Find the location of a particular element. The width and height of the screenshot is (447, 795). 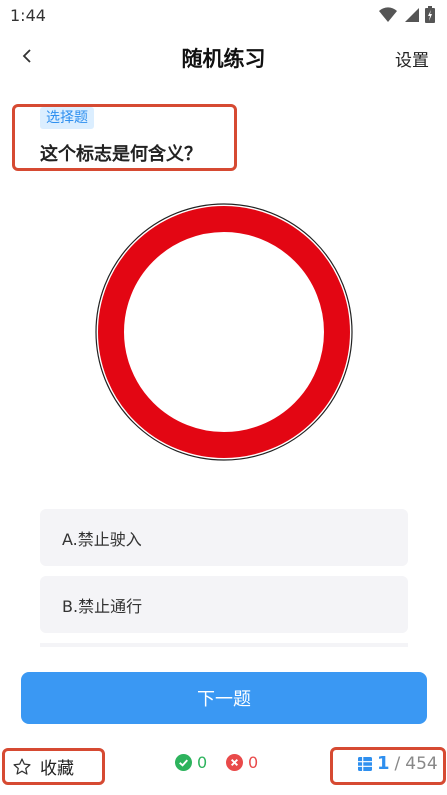

favorite-button: 收藏 is located at coordinates (43, 766).